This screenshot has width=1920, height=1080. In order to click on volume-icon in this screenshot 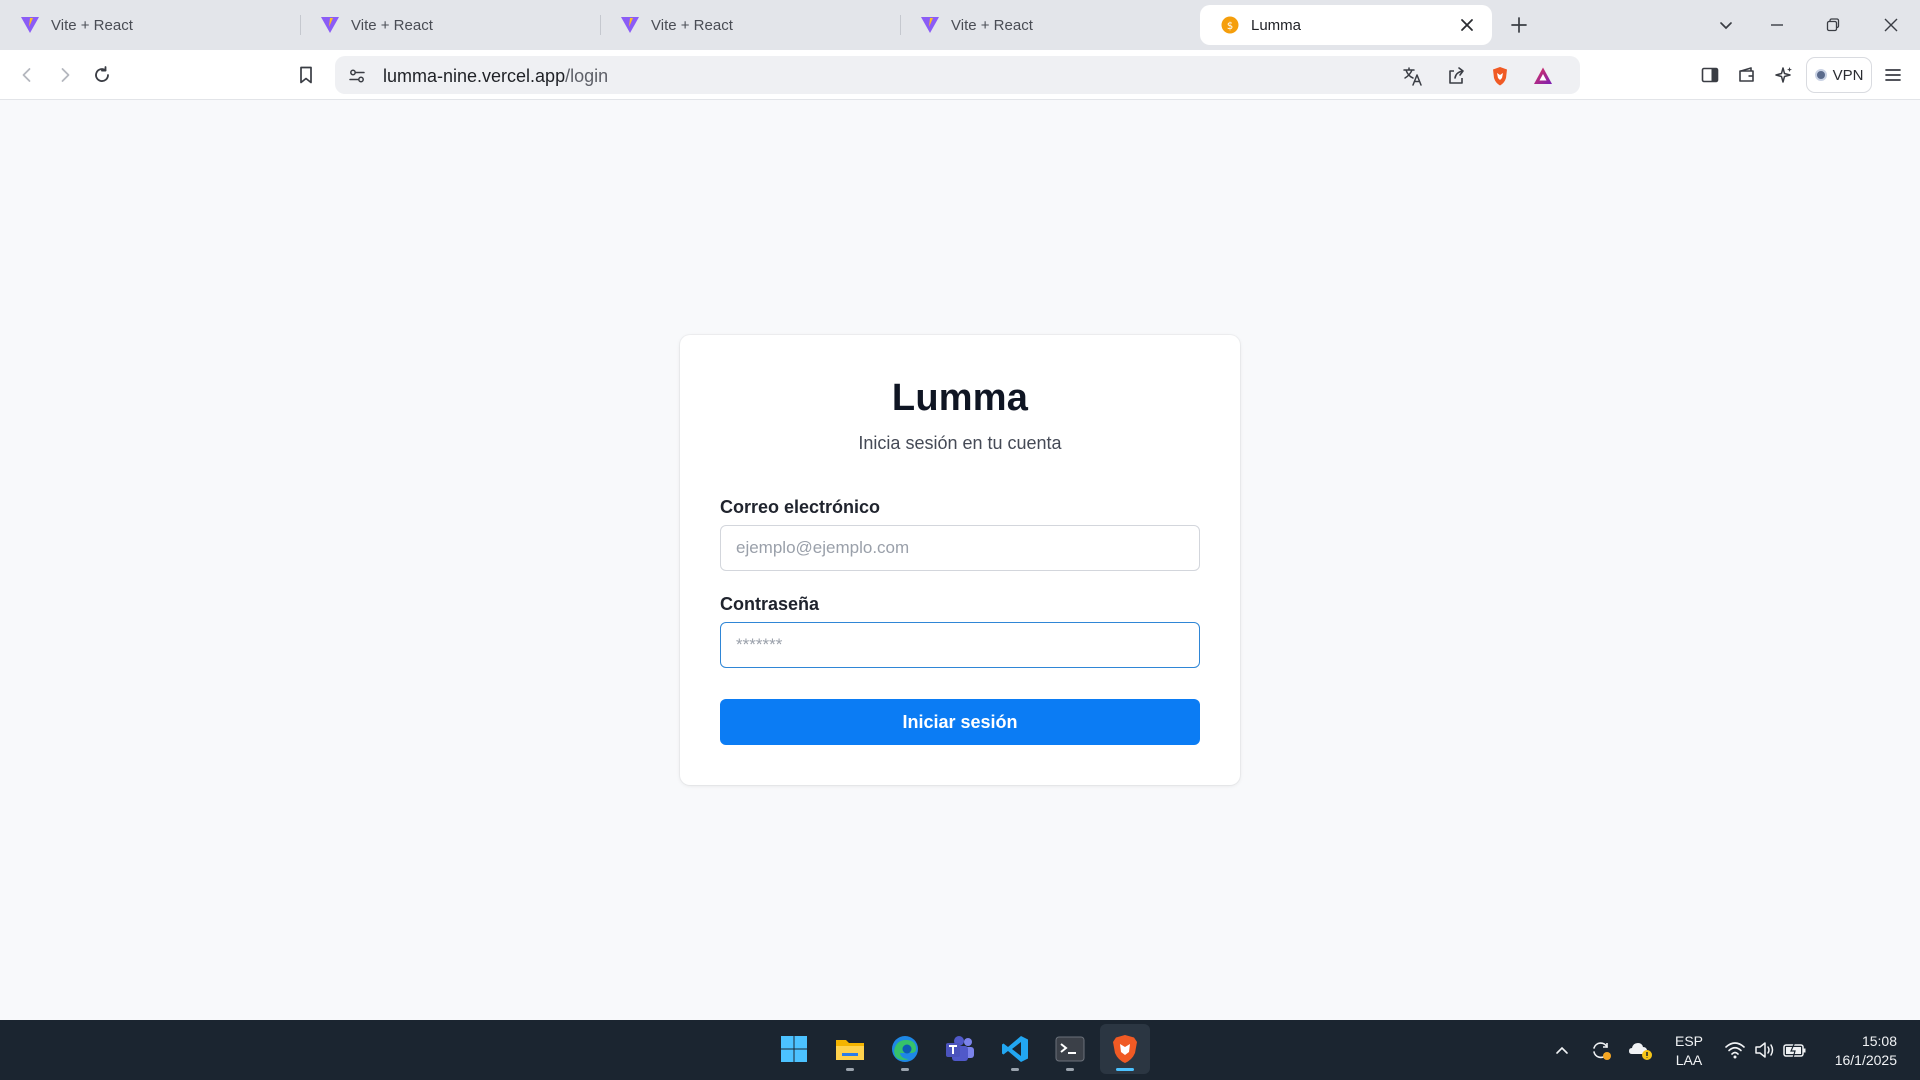, I will do `click(1765, 1050)`.